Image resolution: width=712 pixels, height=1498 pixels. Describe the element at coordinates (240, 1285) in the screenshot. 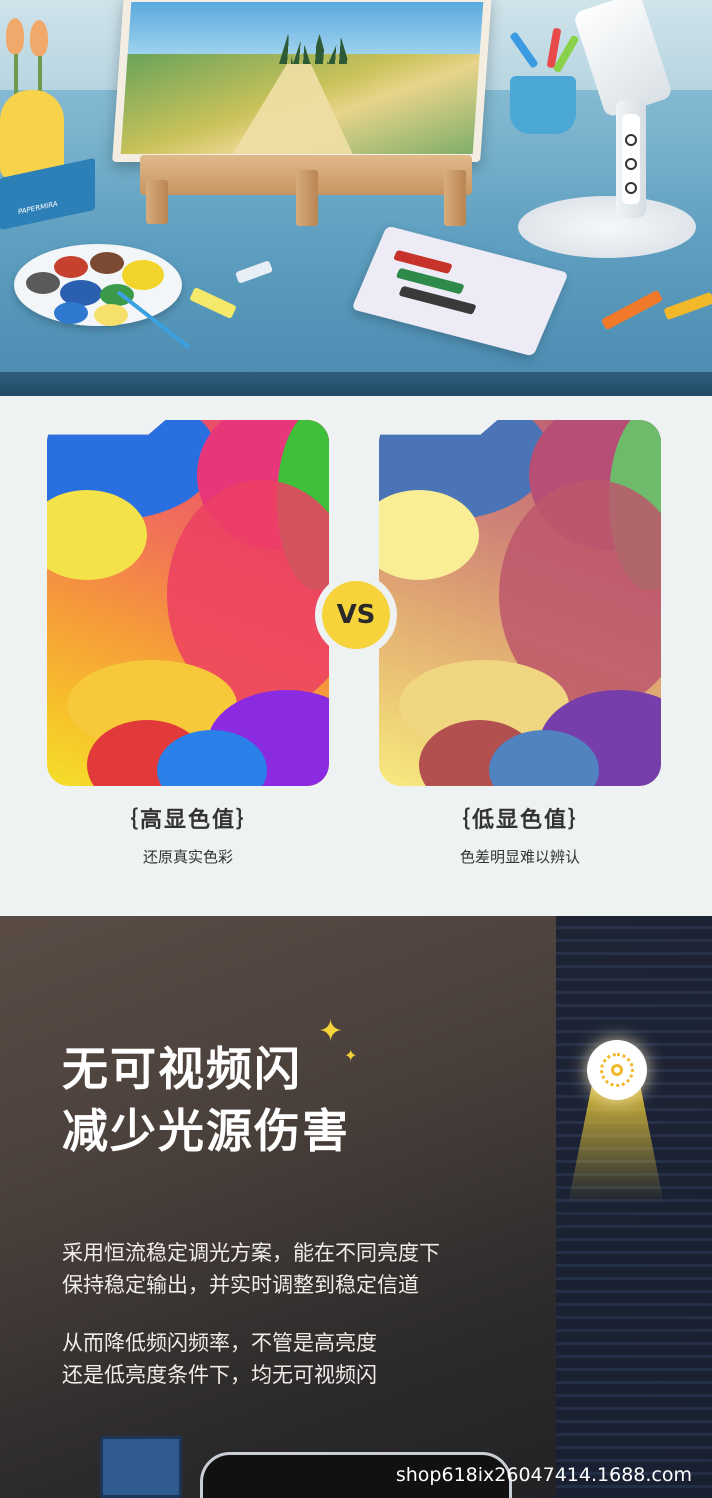

I see `paragraph-1-line-2: 保持稳定输出，并实时调整到稳定信道` at that location.